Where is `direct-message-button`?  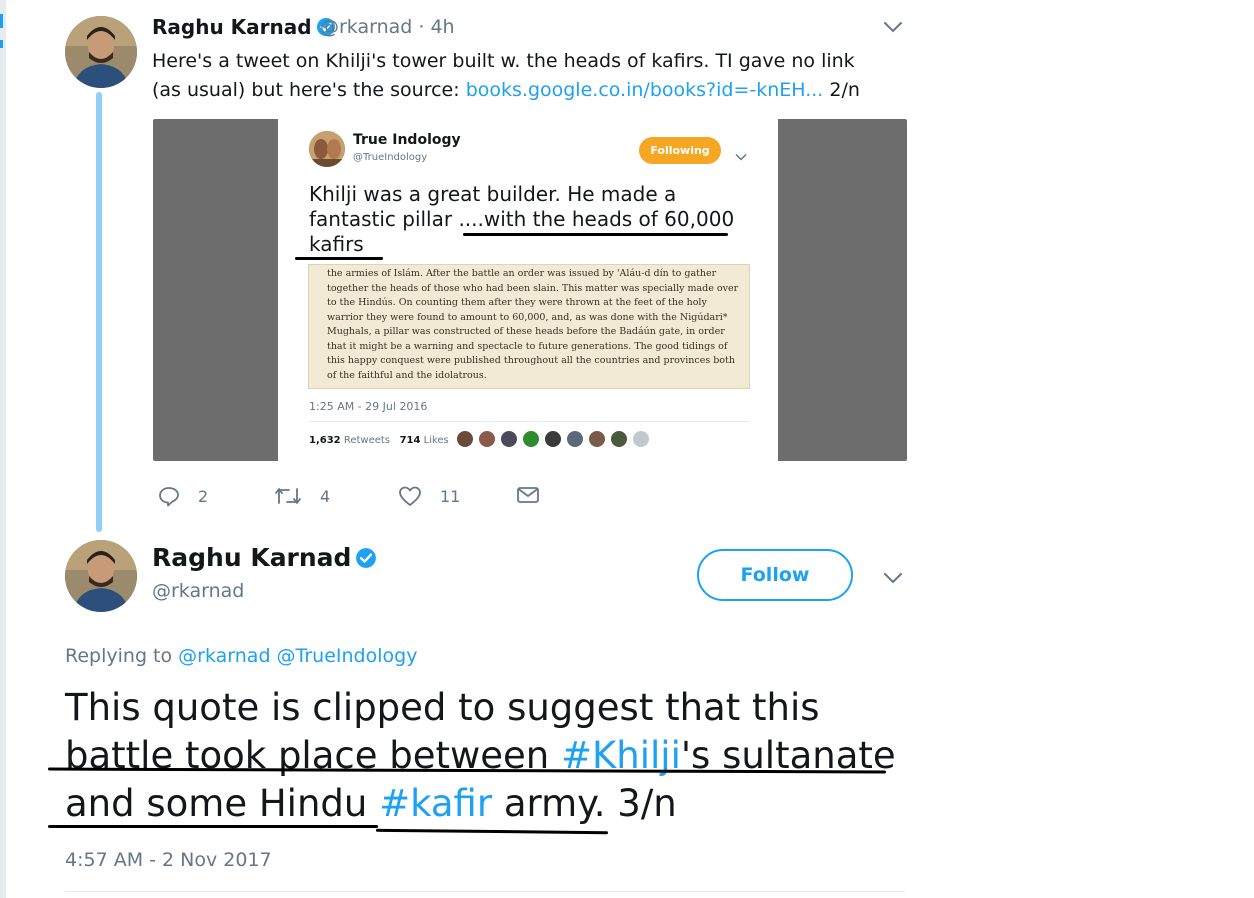
direct-message-button is located at coordinates (528, 495).